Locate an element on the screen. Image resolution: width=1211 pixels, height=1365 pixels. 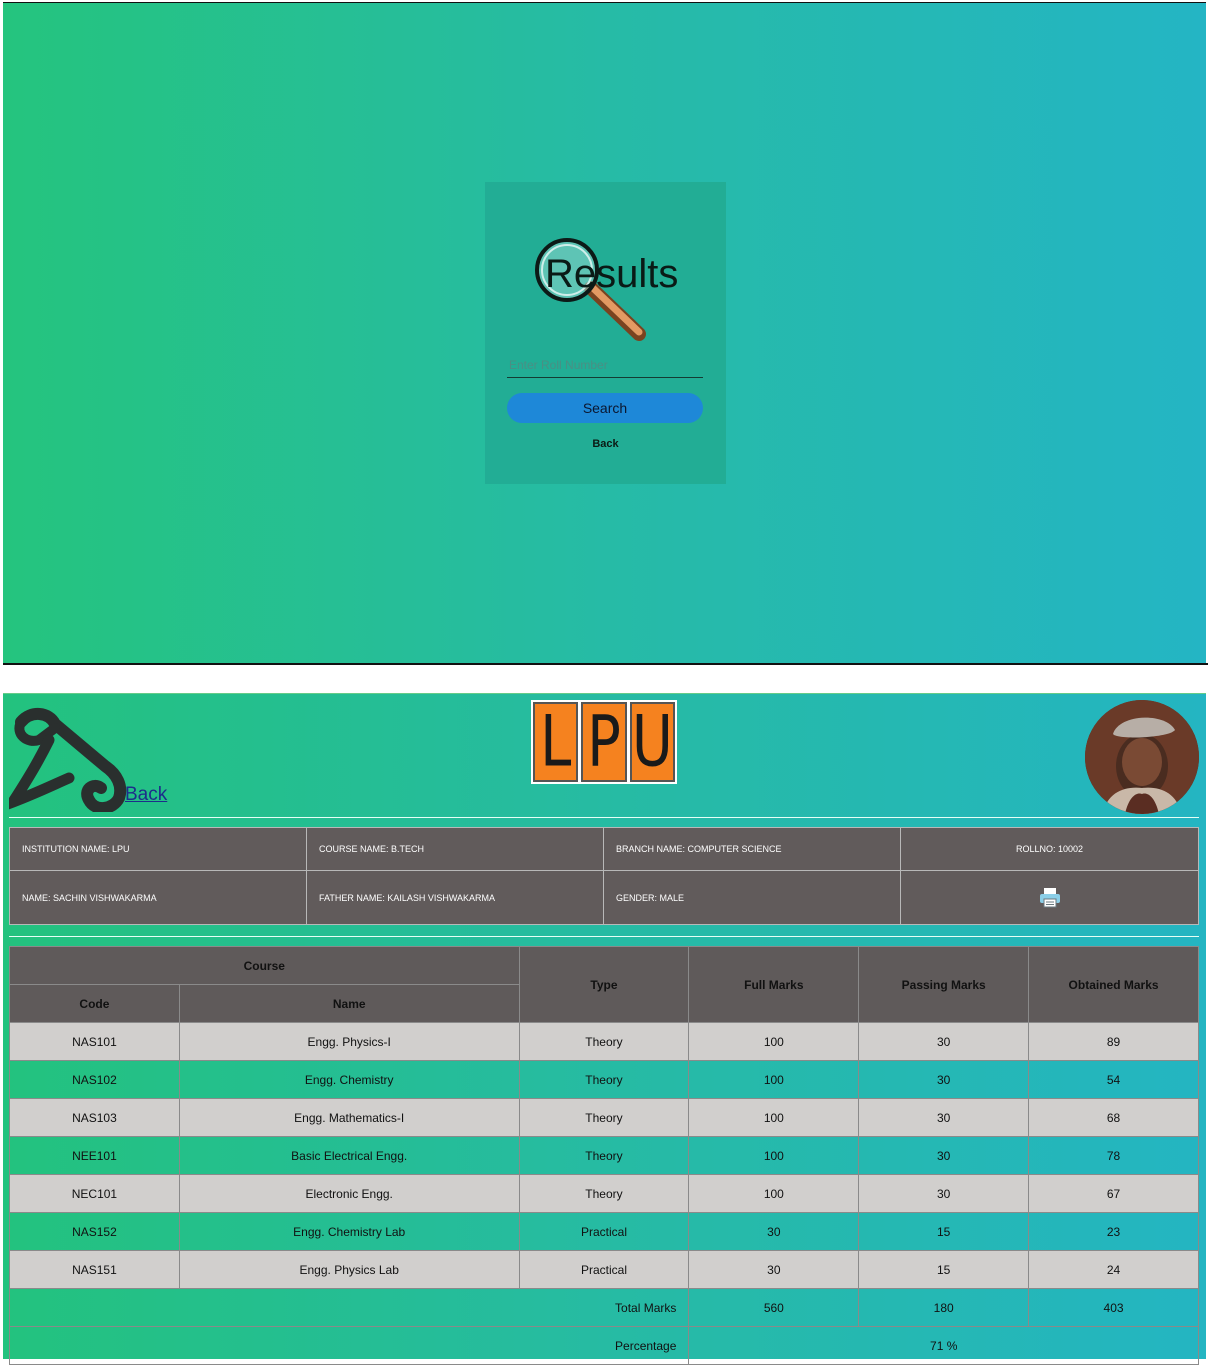
course-code: NAS102 is located at coordinates (94, 1079).